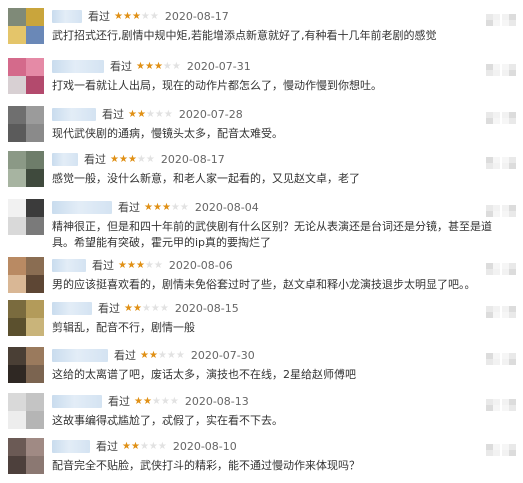  Describe the element at coordinates (261, 320) in the screenshot. I see `review-item: 看过 ★★★★★ 2020-08-15 剪辑乱，配音不行，剧情一般` at that location.